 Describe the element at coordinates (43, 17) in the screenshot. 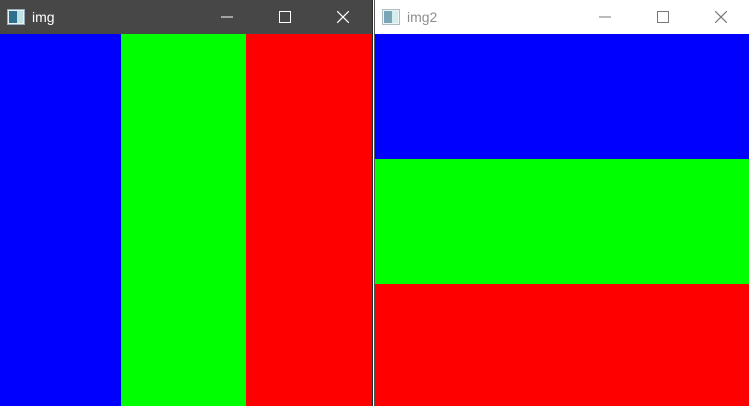

I see `window-title: img` at that location.